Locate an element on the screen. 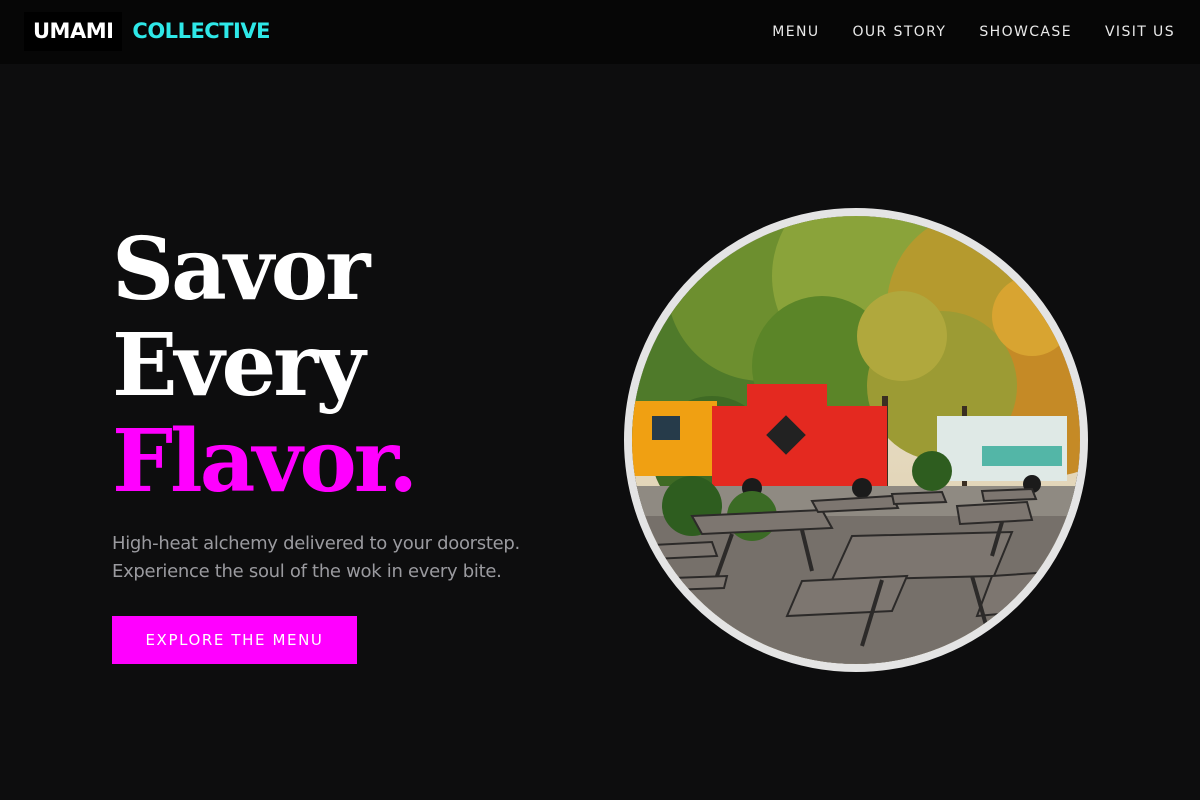 The image size is (1200, 800). nav-item-visit-us: VISIT US is located at coordinates (1140, 32).